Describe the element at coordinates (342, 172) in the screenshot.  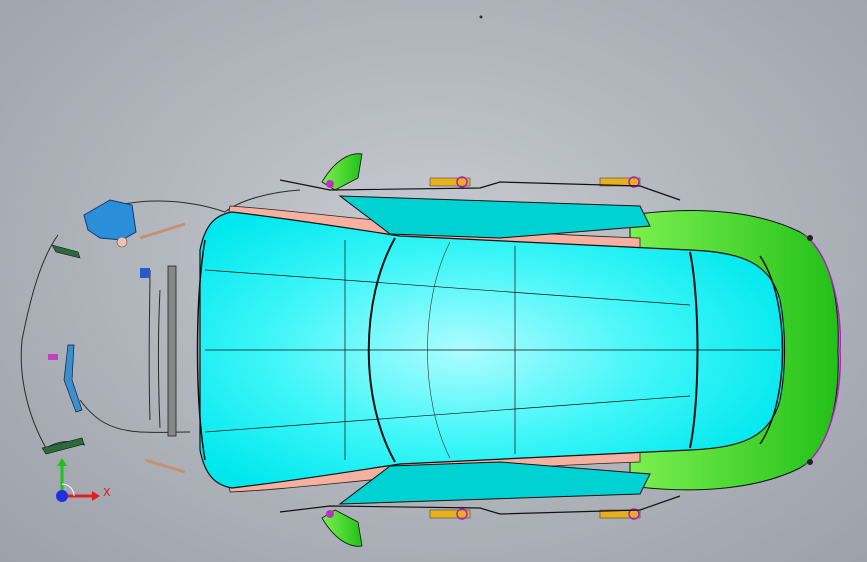
I see `side-mirror-top` at that location.